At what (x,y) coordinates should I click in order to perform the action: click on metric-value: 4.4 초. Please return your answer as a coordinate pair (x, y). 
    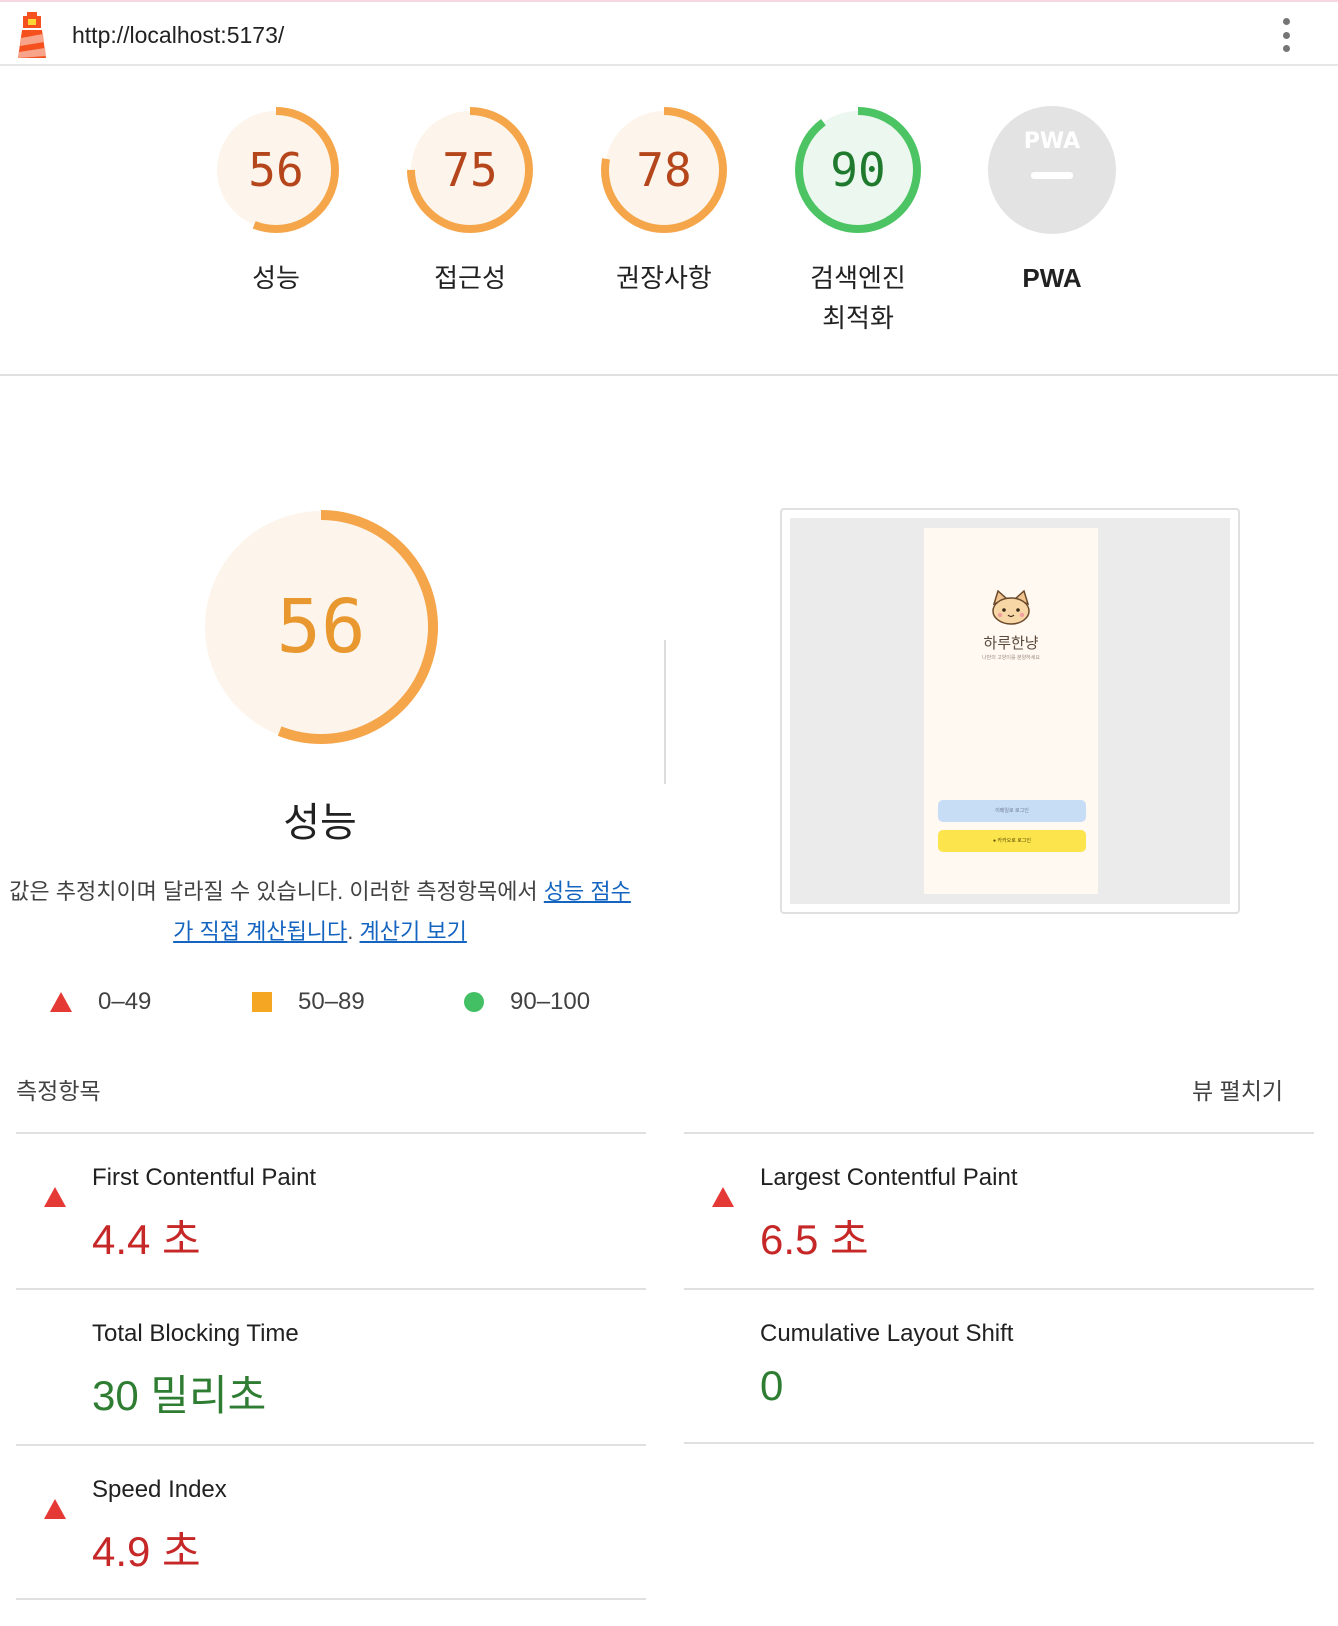
    Looking at the image, I should click on (146, 1239).